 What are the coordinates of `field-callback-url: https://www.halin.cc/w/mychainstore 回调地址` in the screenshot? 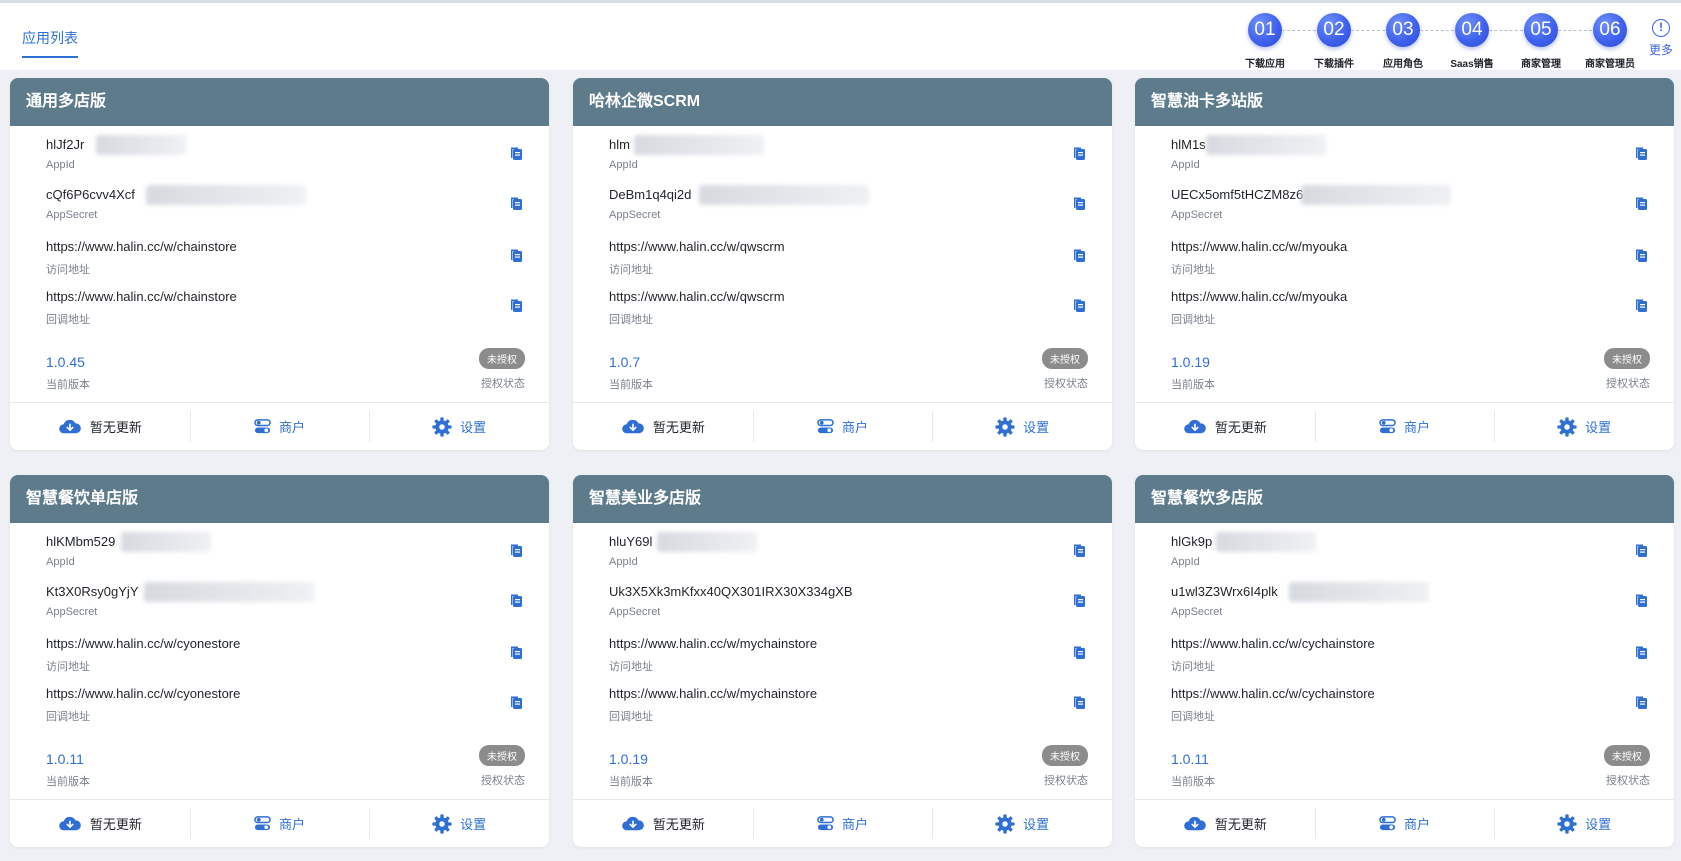 It's located at (849, 707).